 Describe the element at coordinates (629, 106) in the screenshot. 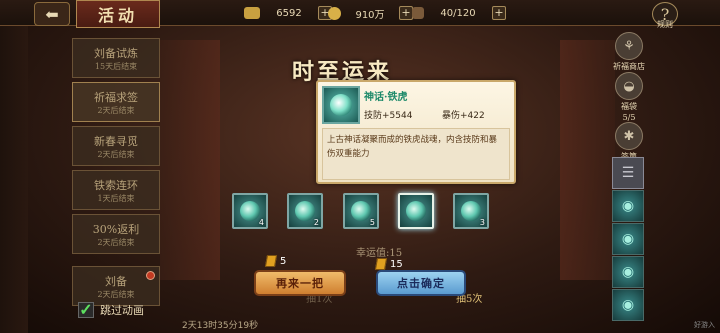

I see `lucky-bag-label: 福袋` at that location.